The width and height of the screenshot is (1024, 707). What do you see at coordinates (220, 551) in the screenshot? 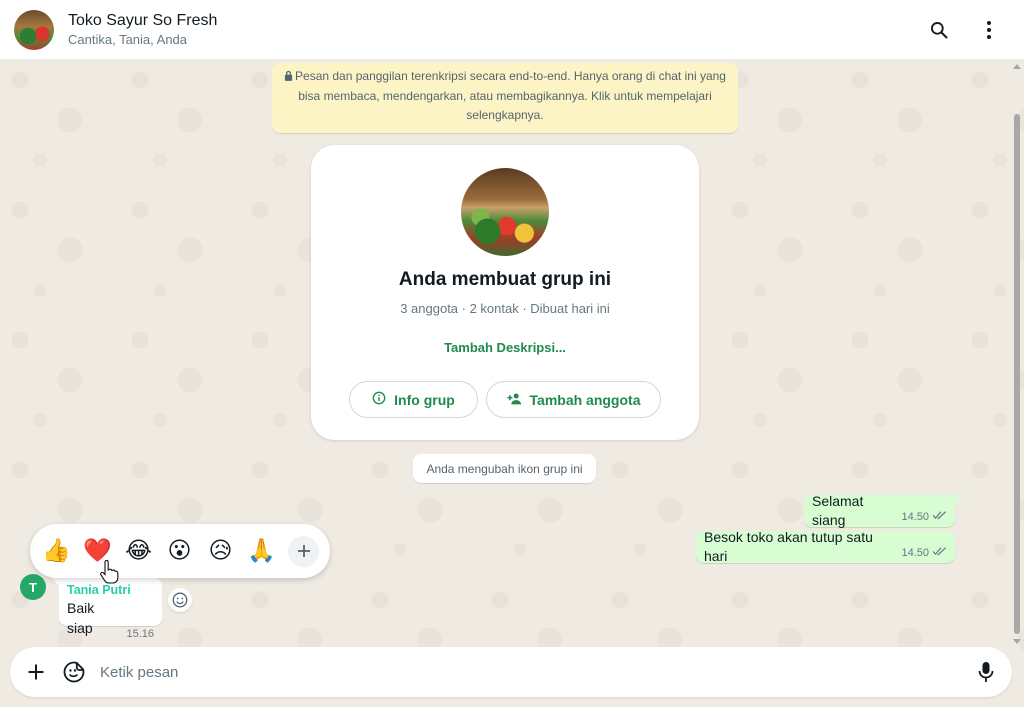
I see `reaction-sad: 😥` at bounding box center [220, 551].